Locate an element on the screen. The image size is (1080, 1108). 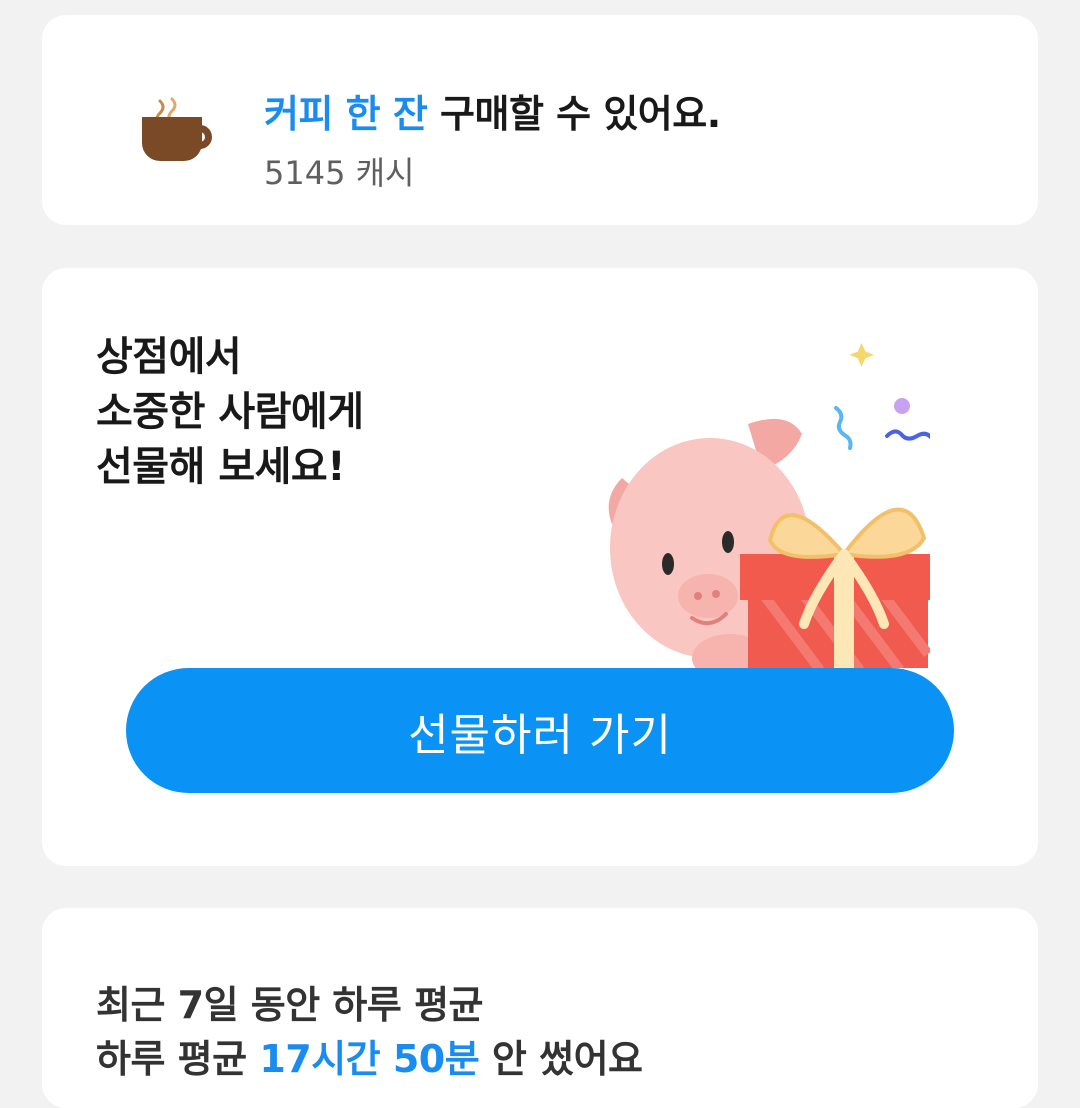
go-gift-button: 선물하러 가기 is located at coordinates (540, 730).